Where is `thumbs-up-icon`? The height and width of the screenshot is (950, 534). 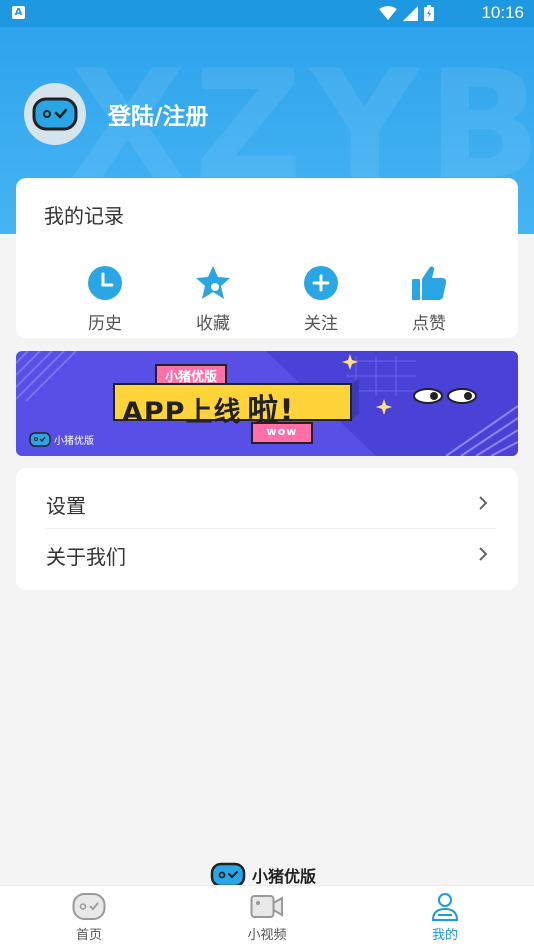
thumbs-up-icon is located at coordinates (429, 283).